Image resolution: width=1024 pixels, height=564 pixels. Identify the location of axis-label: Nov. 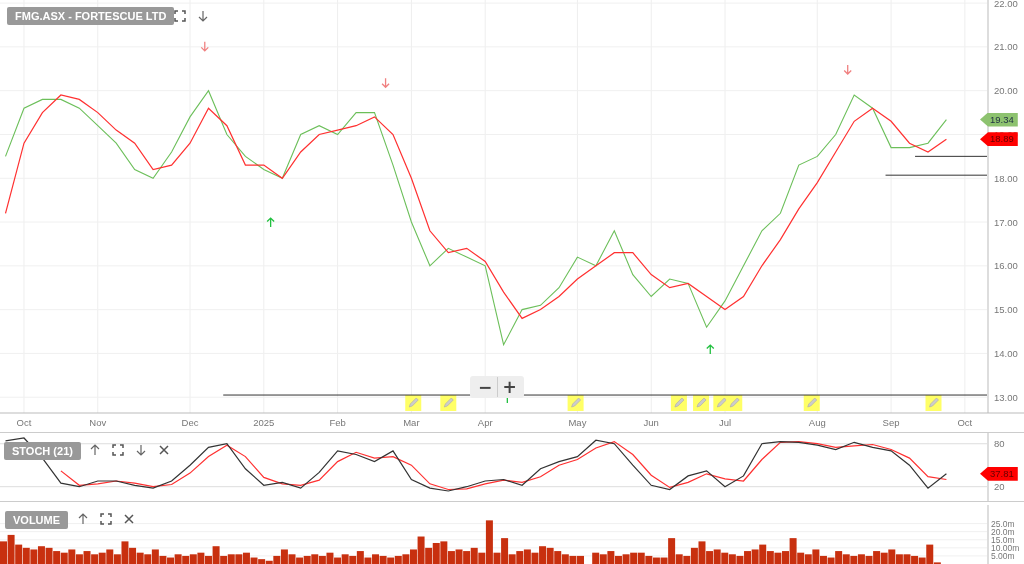
(98, 422).